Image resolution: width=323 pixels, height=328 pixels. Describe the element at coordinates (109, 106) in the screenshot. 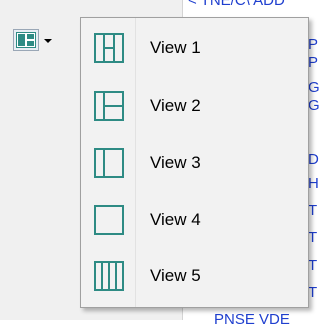

I see `view-2-layout-icon` at that location.